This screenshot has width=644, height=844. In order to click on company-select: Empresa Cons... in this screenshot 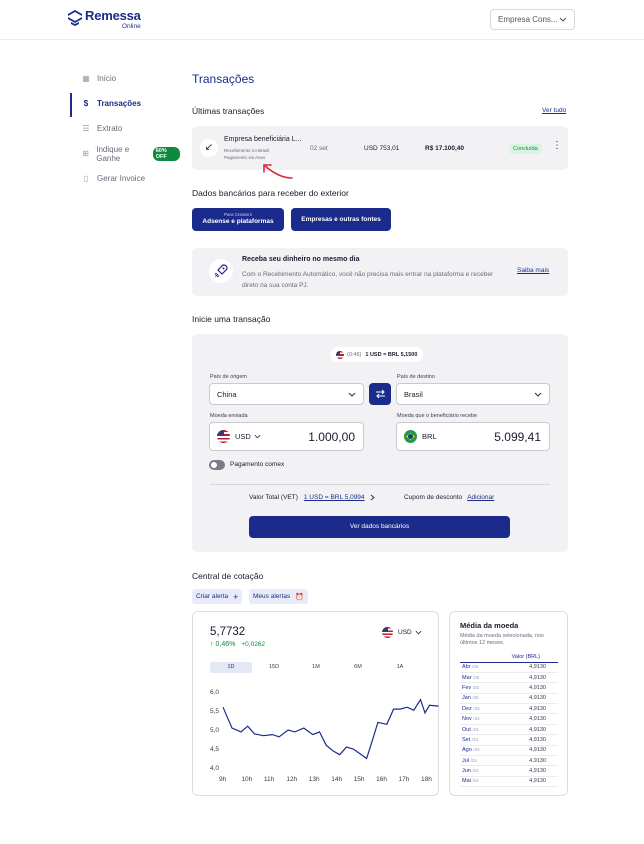, I will do `click(532, 19)`.